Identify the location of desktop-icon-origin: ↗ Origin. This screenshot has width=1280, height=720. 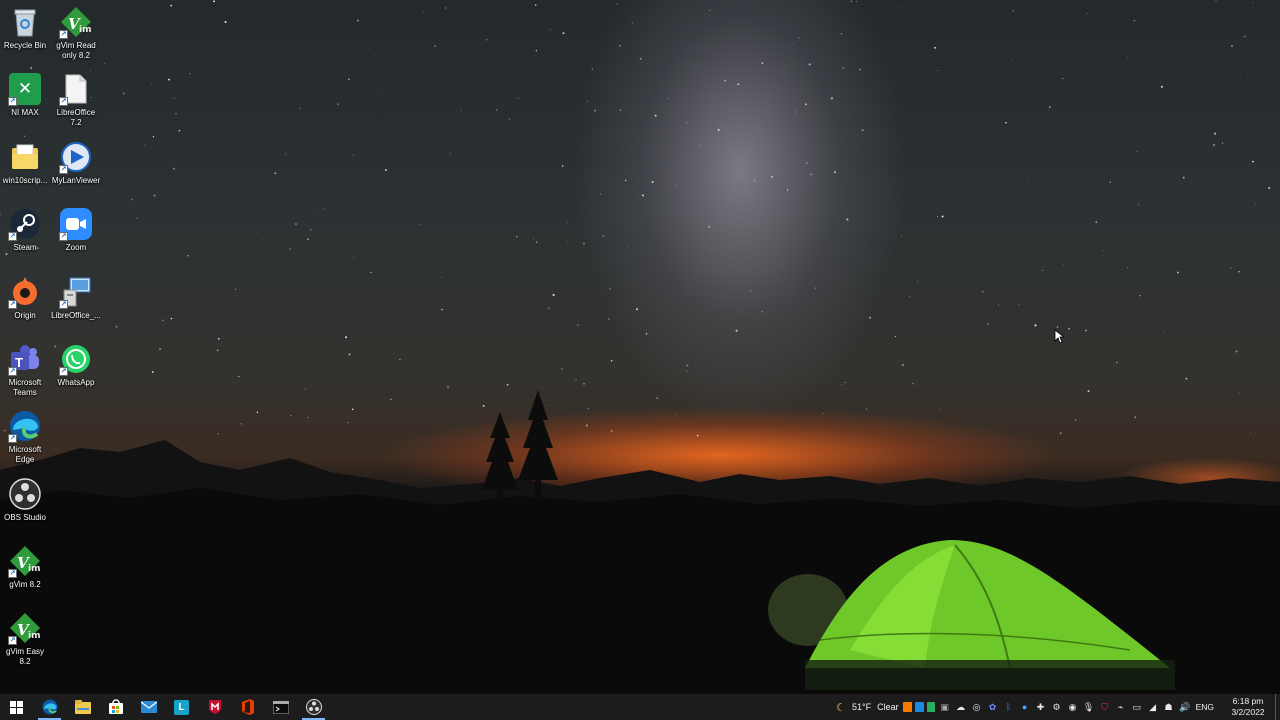
(25, 298).